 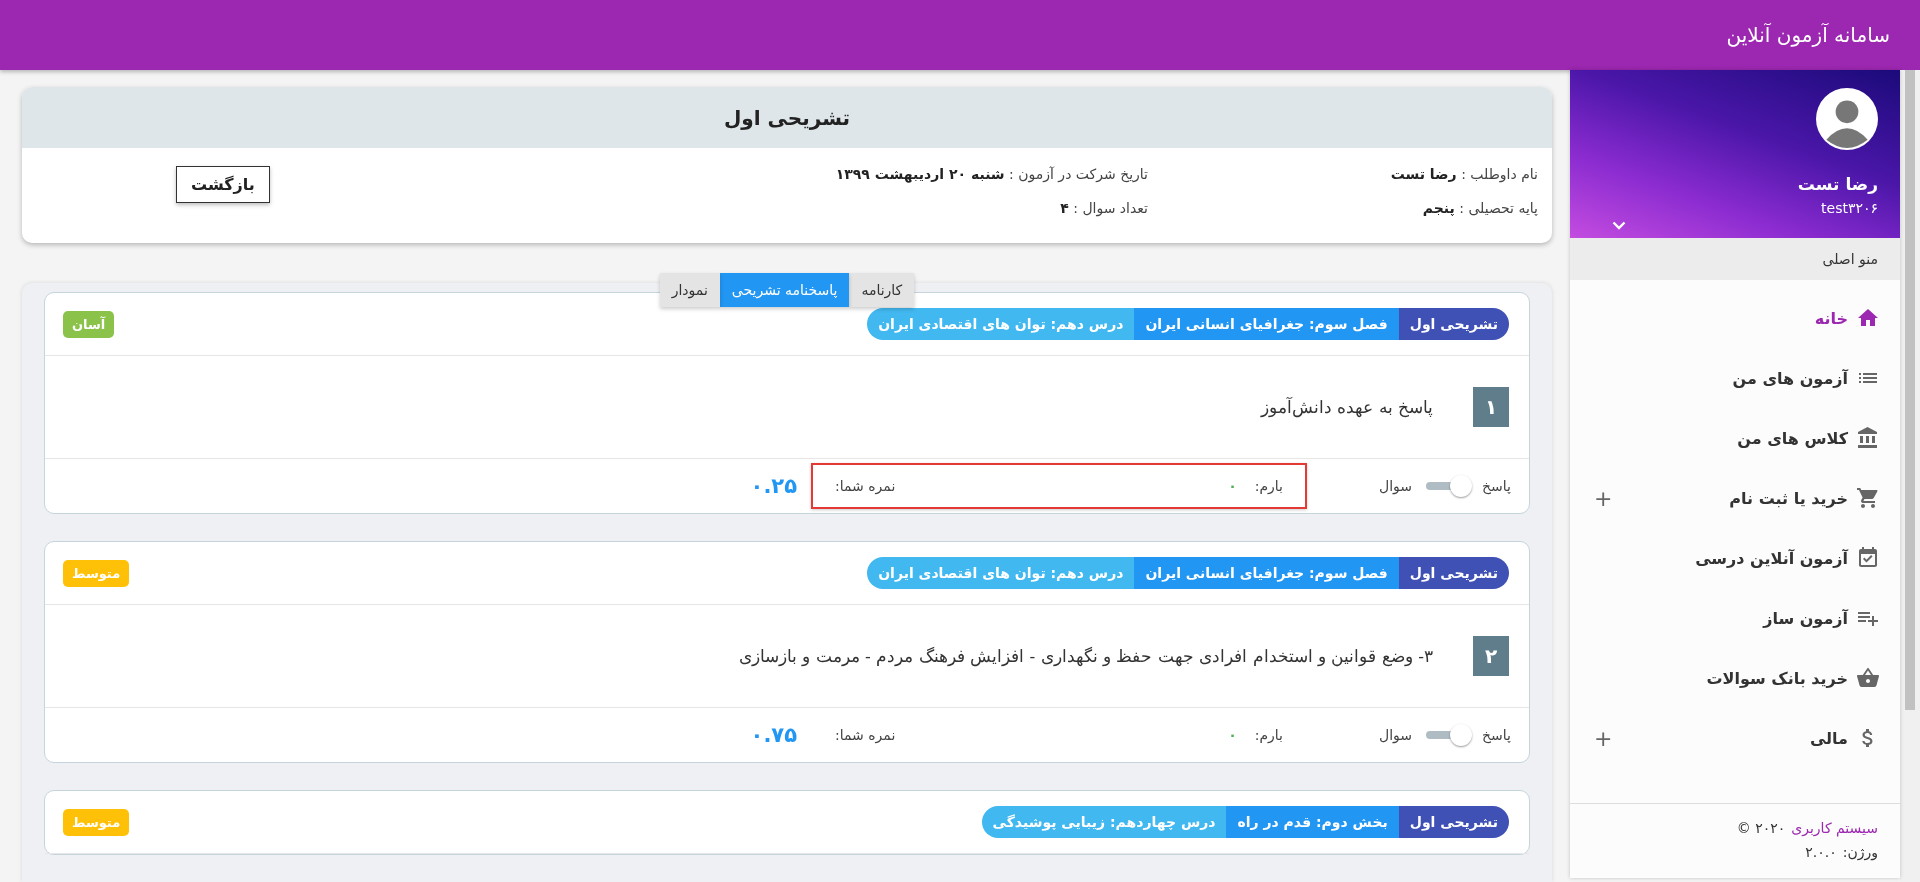 What do you see at coordinates (773, 735) in the screenshot?
I see `grade-value: ۰.۷۵` at bounding box center [773, 735].